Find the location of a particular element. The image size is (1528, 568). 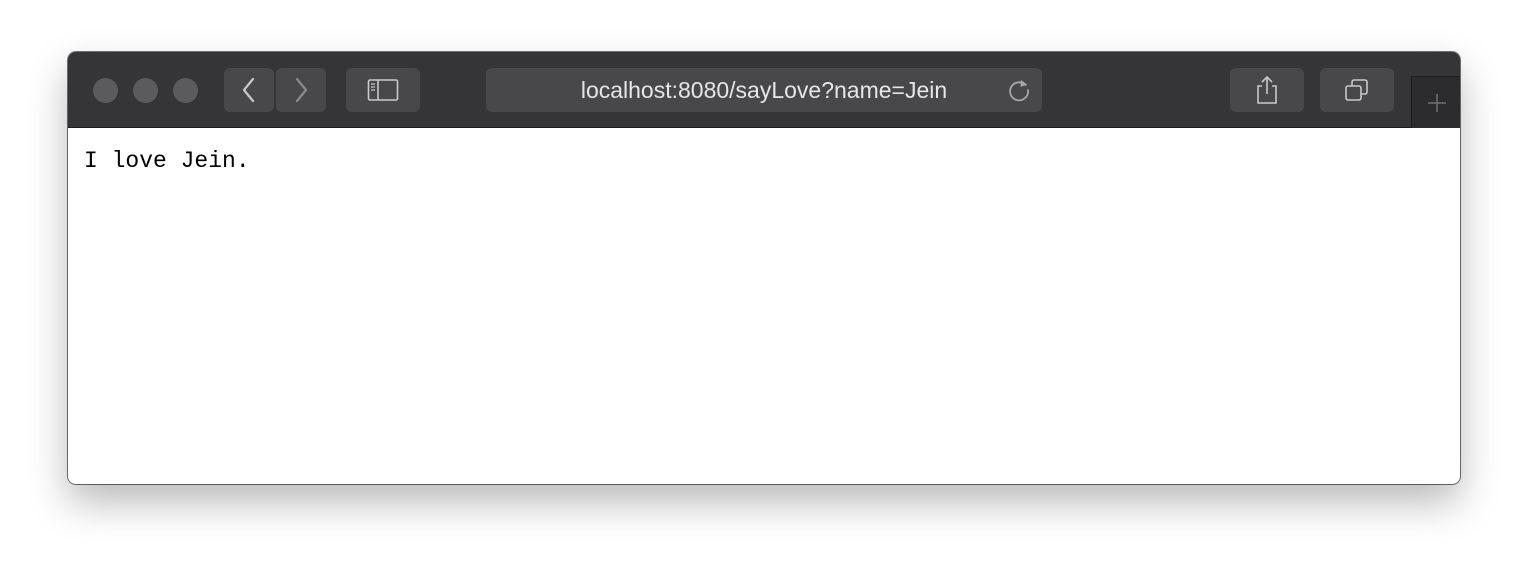

forward-button is located at coordinates (301, 90).